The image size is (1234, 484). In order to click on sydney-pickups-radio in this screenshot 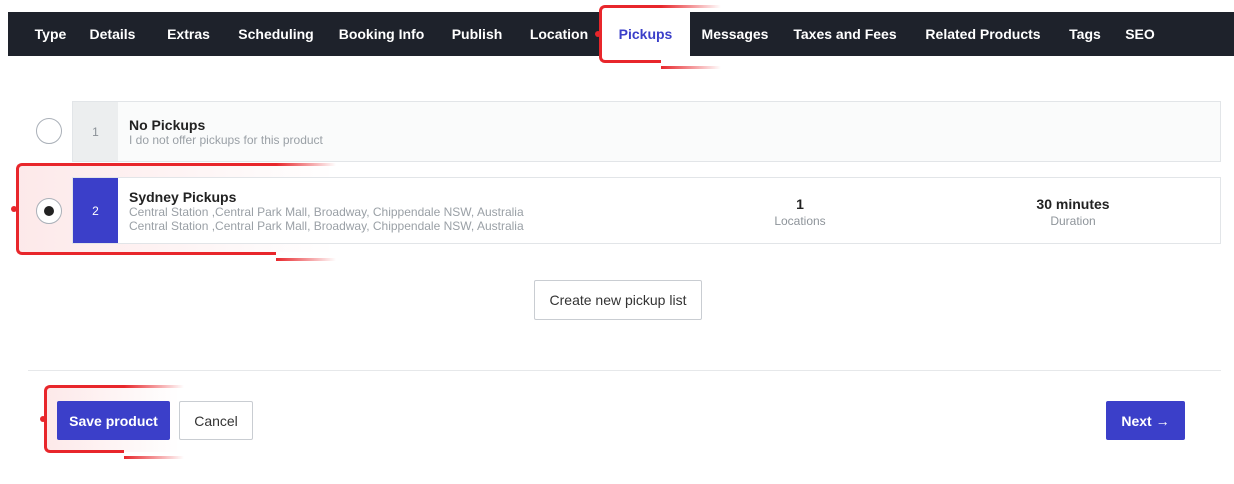, I will do `click(49, 211)`.